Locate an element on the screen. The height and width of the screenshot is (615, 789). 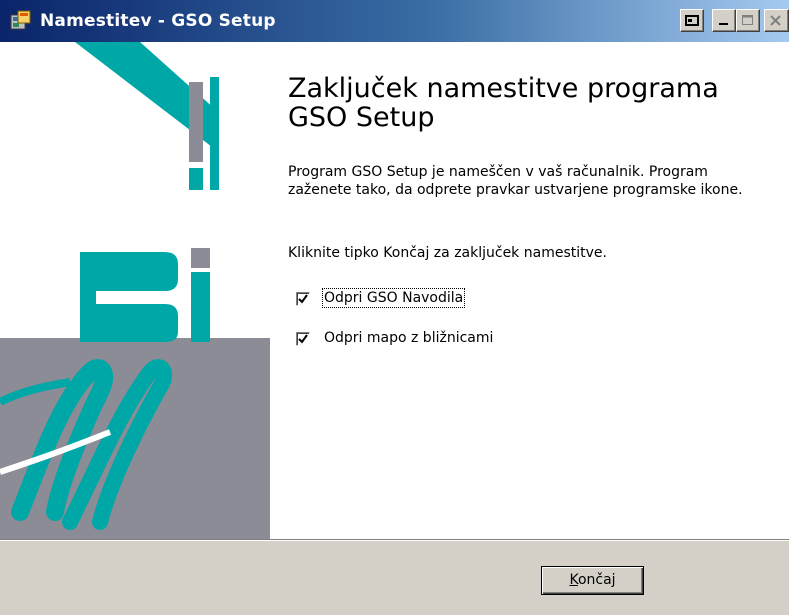
finish-button: Končaj is located at coordinates (592, 580).